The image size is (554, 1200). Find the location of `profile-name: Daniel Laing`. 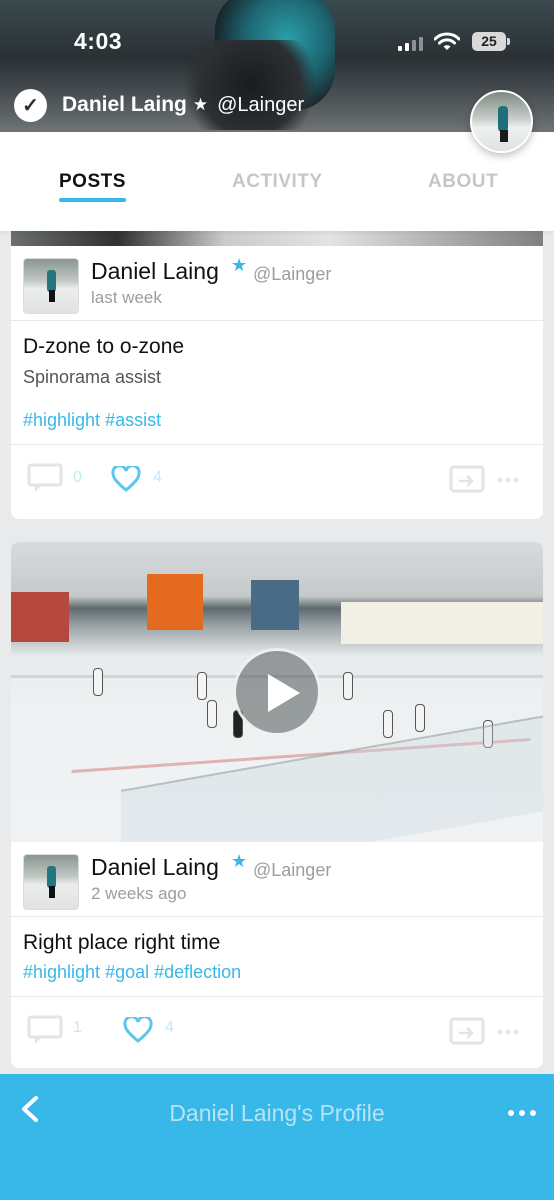

profile-name: Daniel Laing is located at coordinates (124, 104).